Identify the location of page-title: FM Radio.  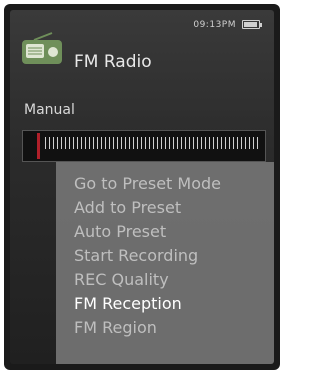
(113, 62).